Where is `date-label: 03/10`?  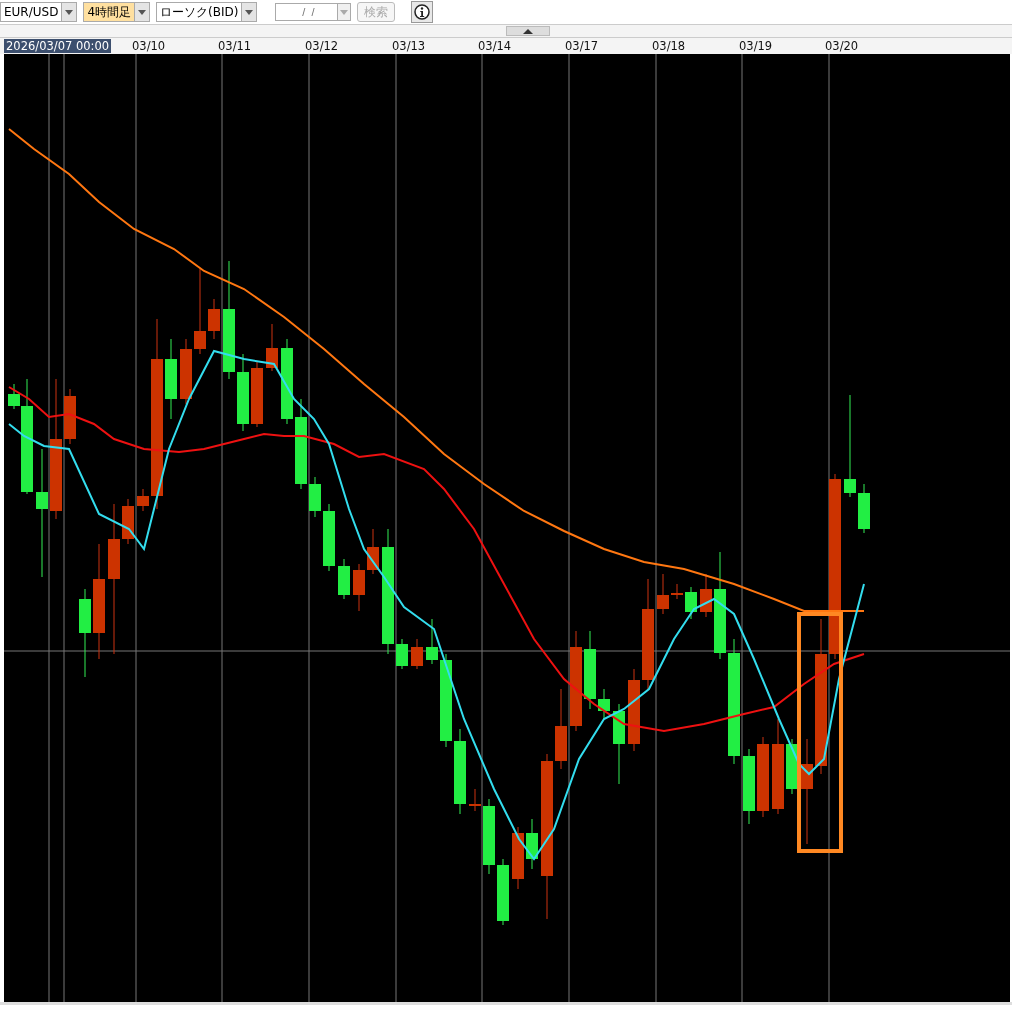 date-label: 03/10 is located at coordinates (149, 46).